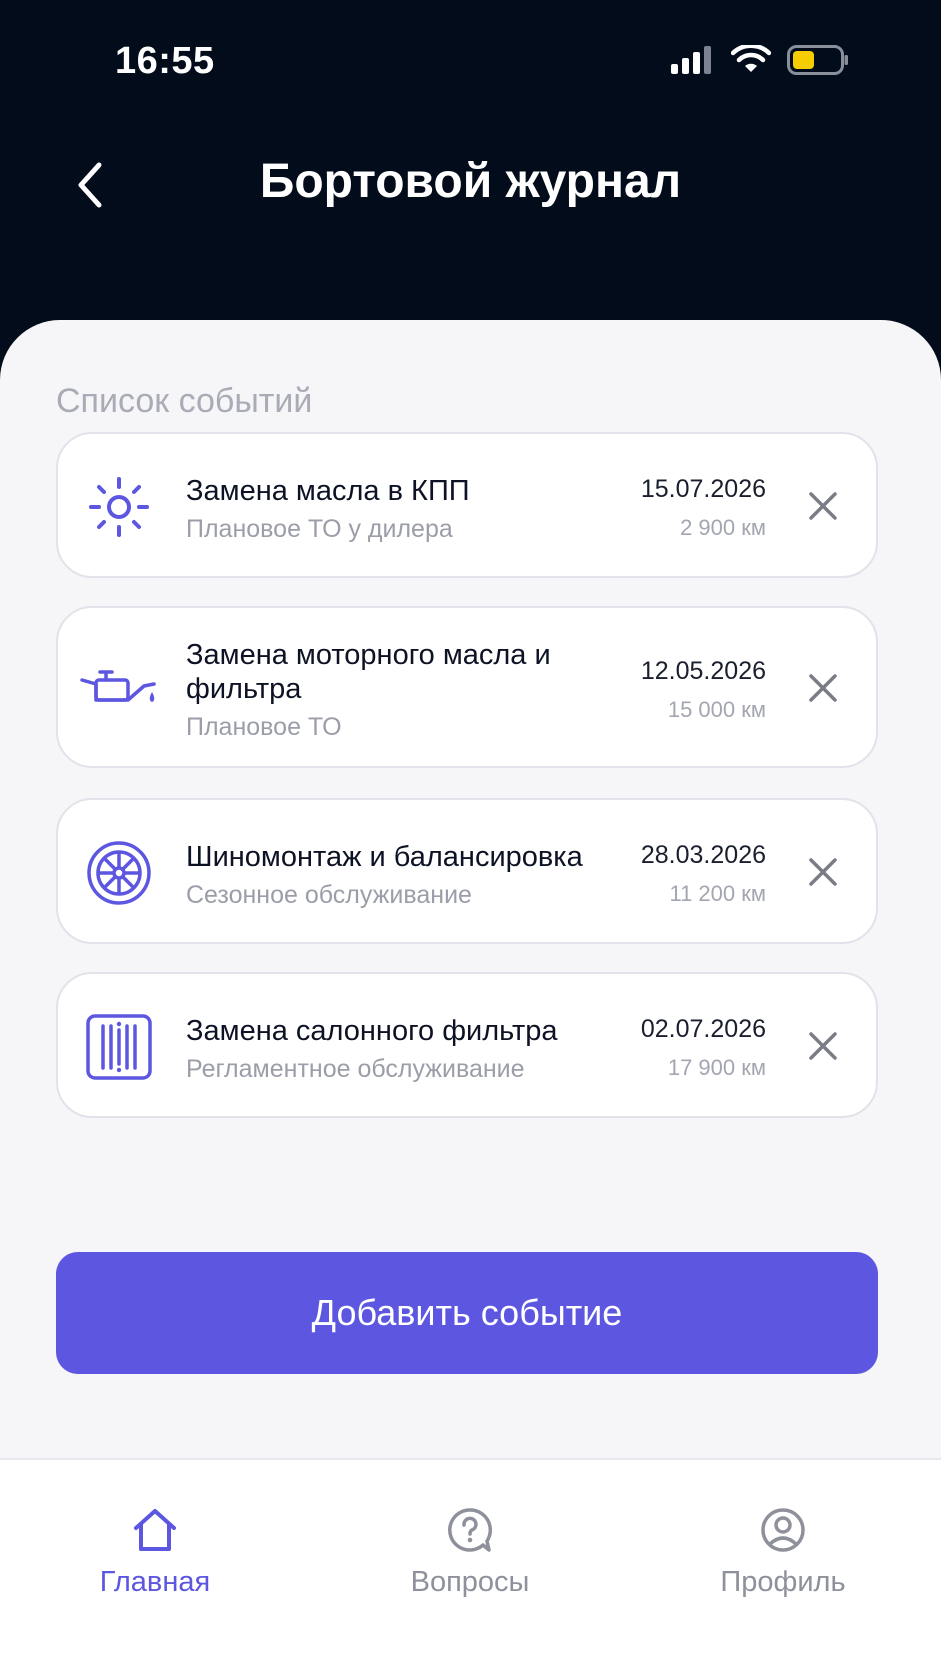  What do you see at coordinates (703, 1029) in the screenshot?
I see `event-date: 02.07.2026` at bounding box center [703, 1029].